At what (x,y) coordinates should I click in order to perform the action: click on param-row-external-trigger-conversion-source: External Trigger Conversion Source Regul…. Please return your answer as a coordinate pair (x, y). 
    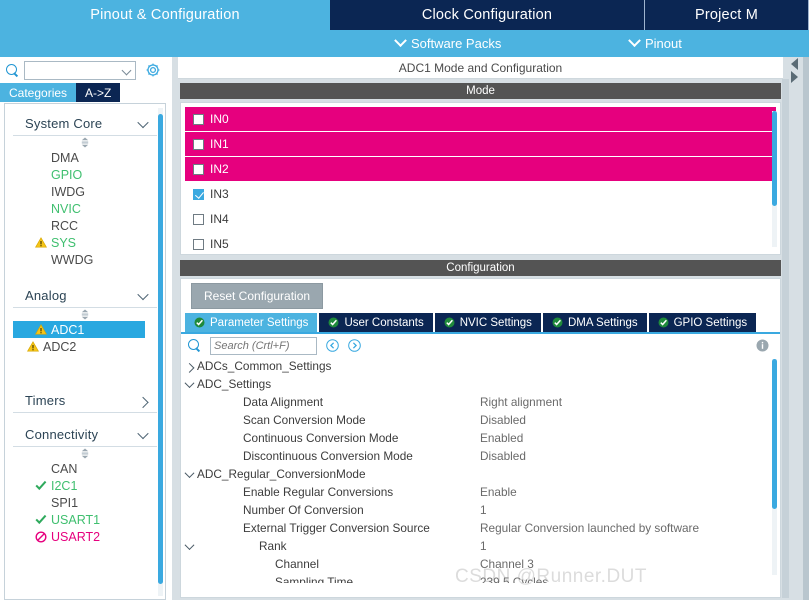
    Looking at the image, I should click on (480, 528).